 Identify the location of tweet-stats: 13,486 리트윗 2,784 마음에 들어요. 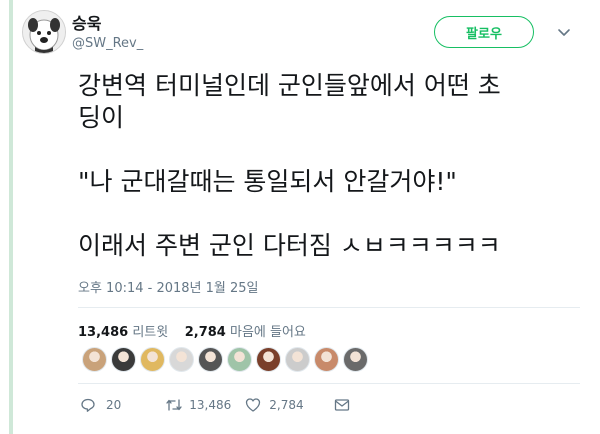
(192, 330).